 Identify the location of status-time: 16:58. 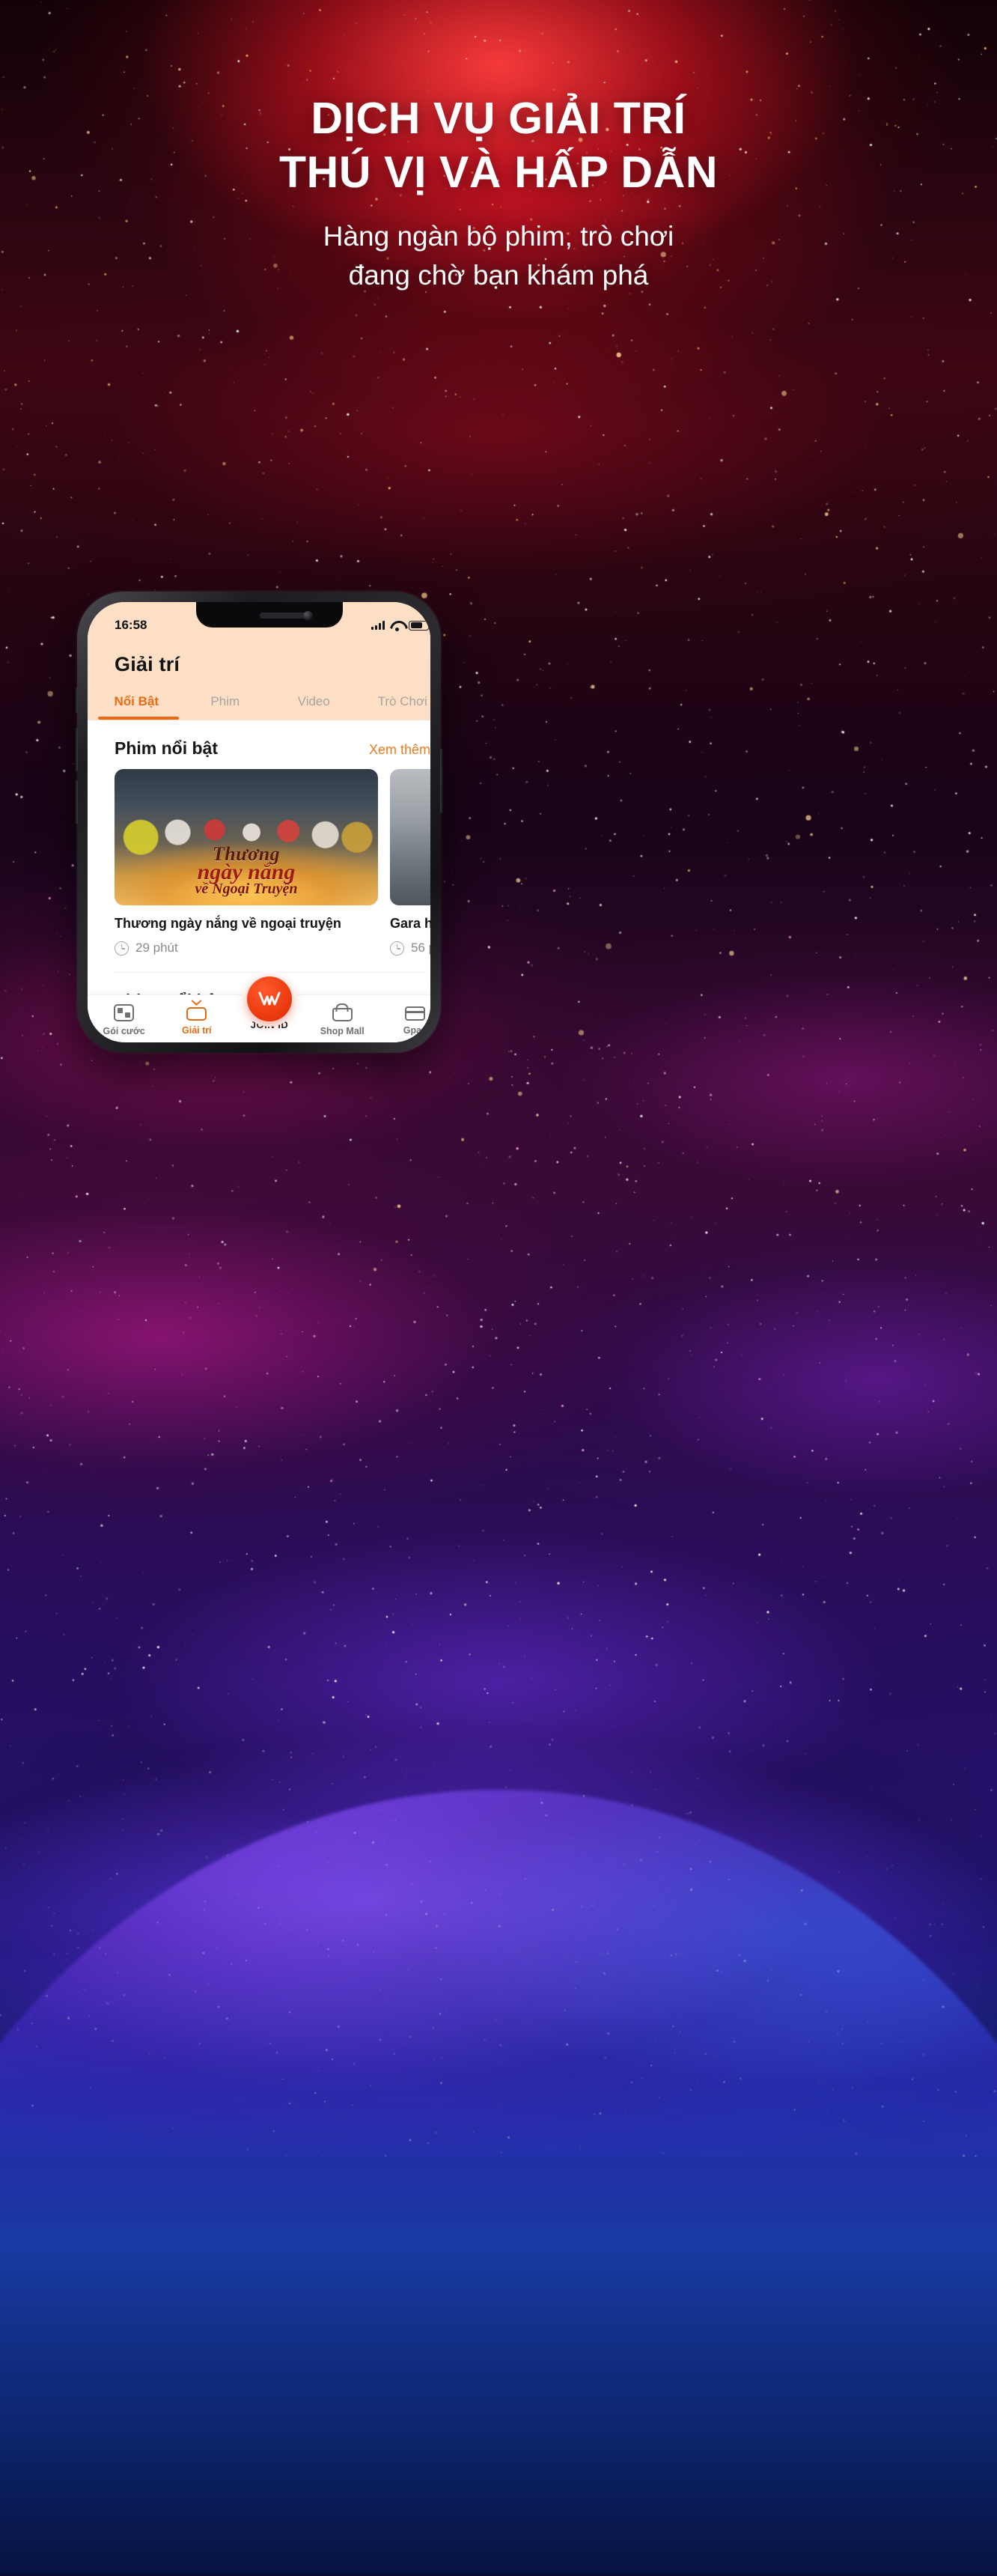
(131, 625).